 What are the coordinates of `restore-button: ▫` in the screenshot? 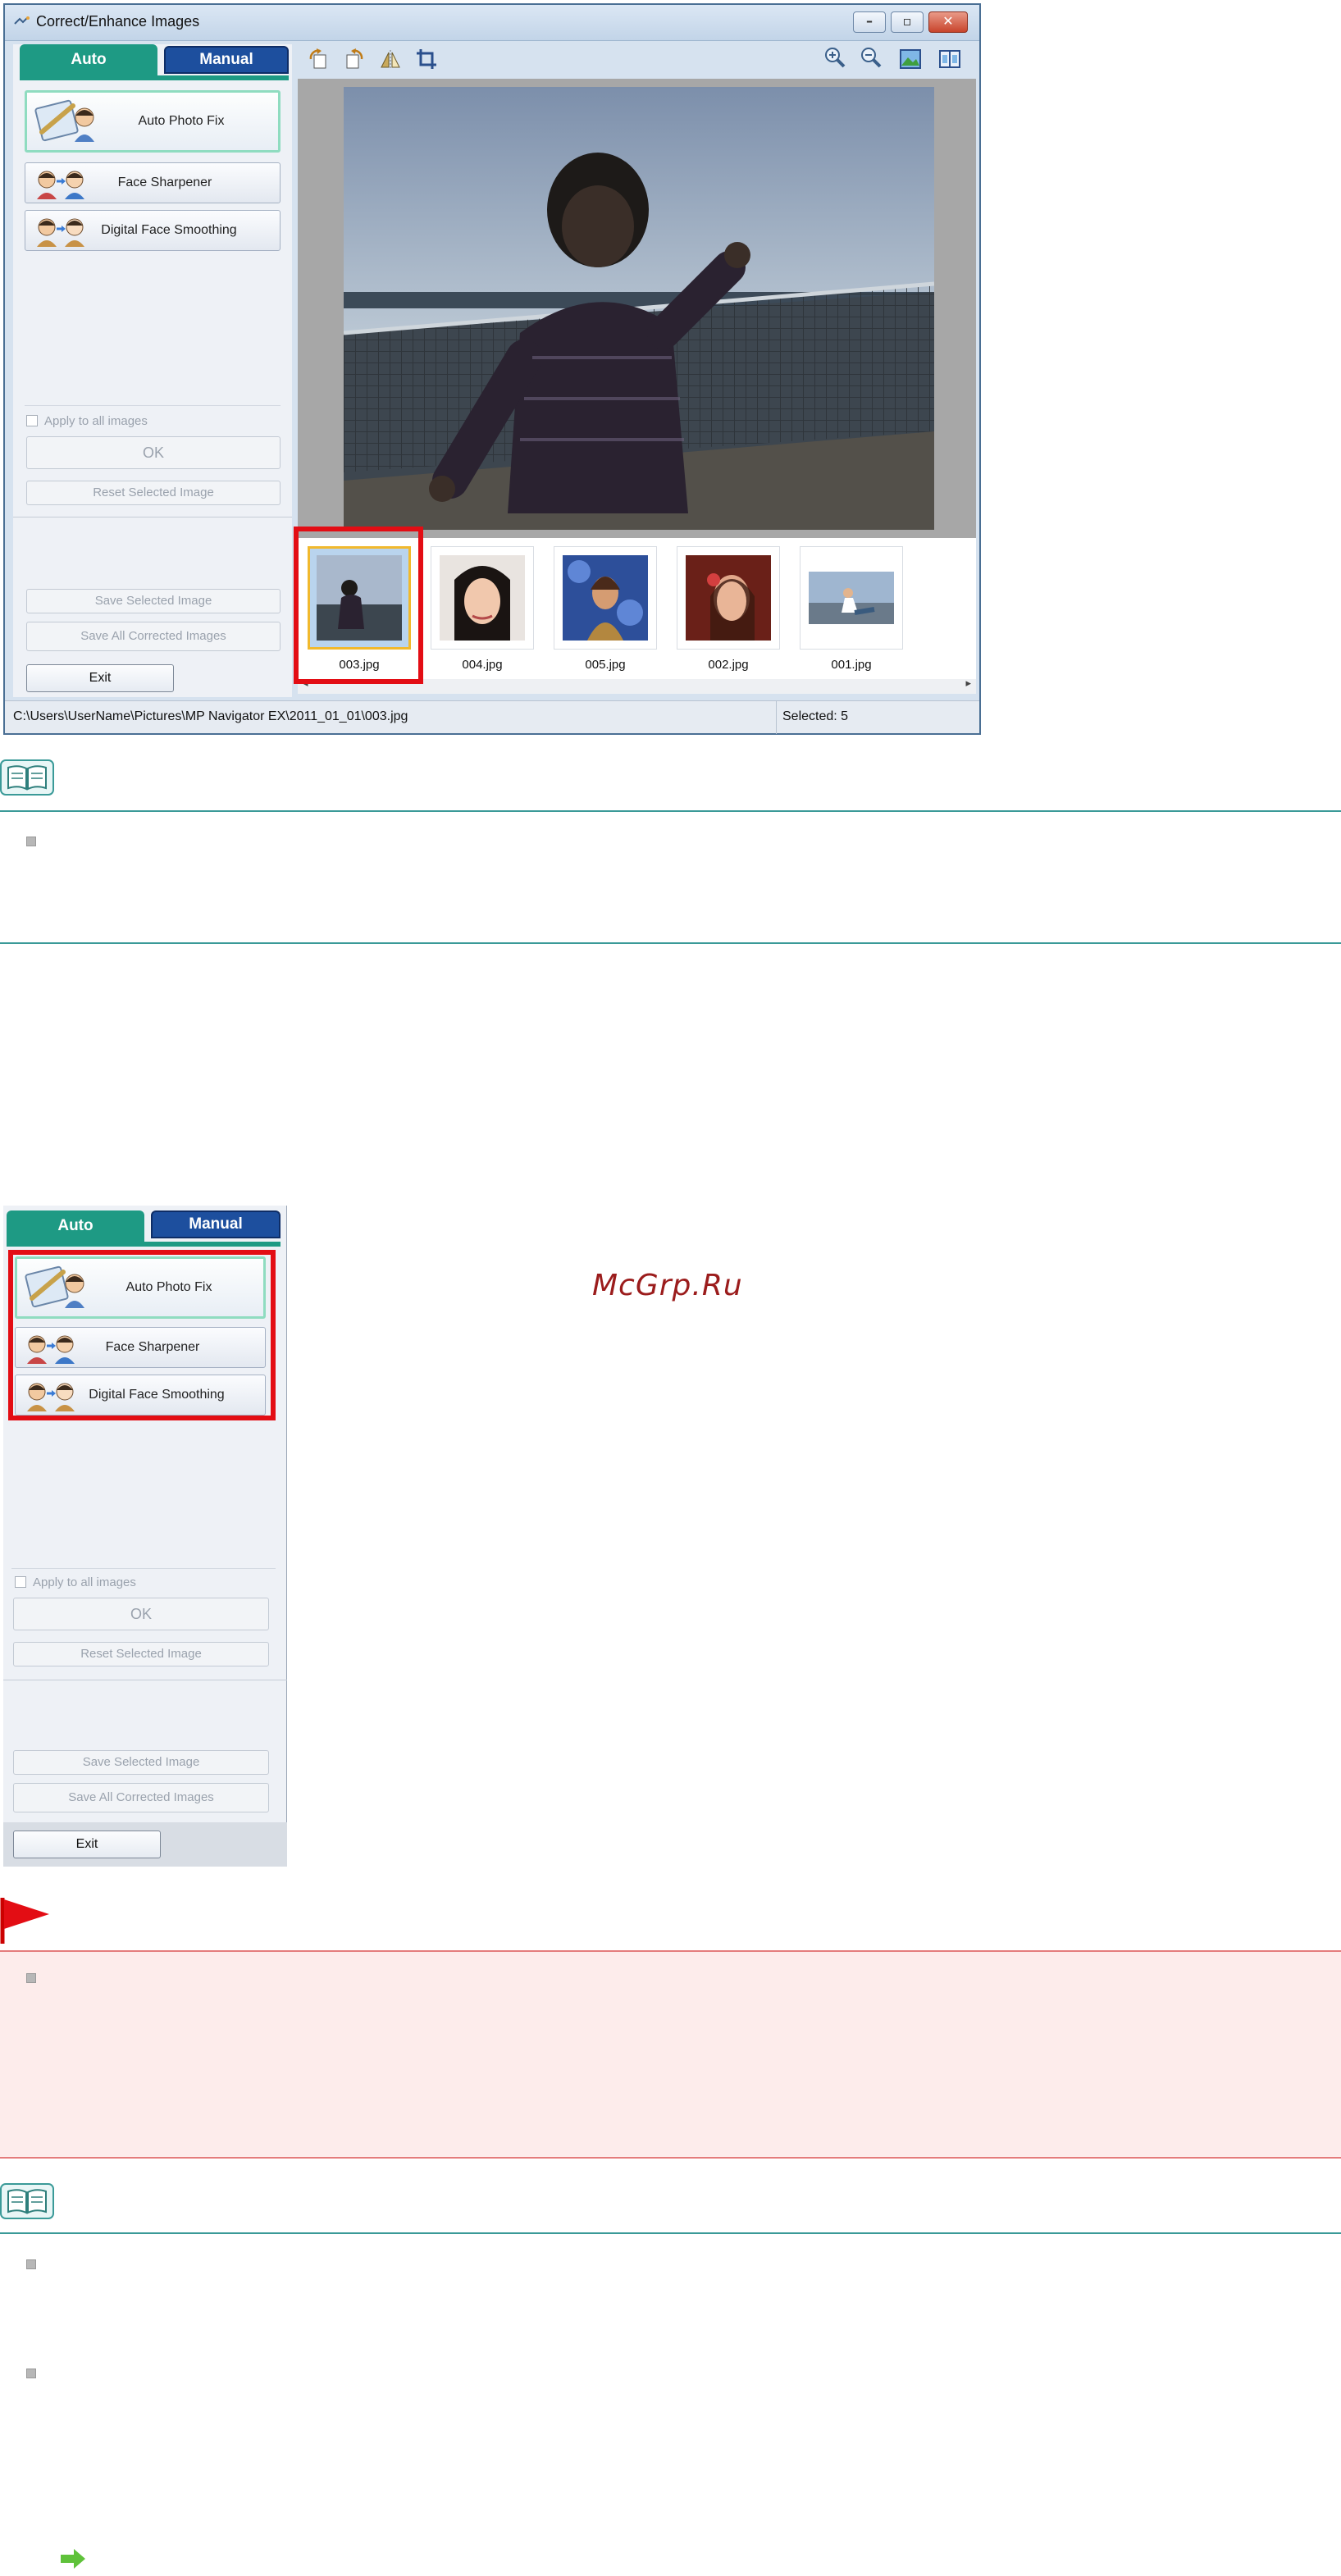 It's located at (907, 22).